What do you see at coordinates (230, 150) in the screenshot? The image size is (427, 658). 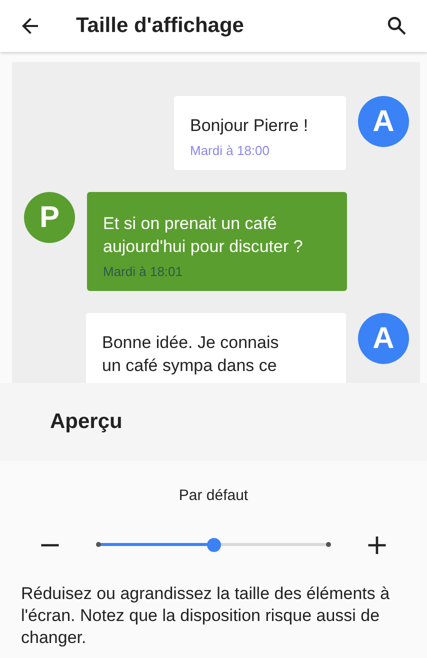 I see `message-time: Mardi à 18:00` at bounding box center [230, 150].